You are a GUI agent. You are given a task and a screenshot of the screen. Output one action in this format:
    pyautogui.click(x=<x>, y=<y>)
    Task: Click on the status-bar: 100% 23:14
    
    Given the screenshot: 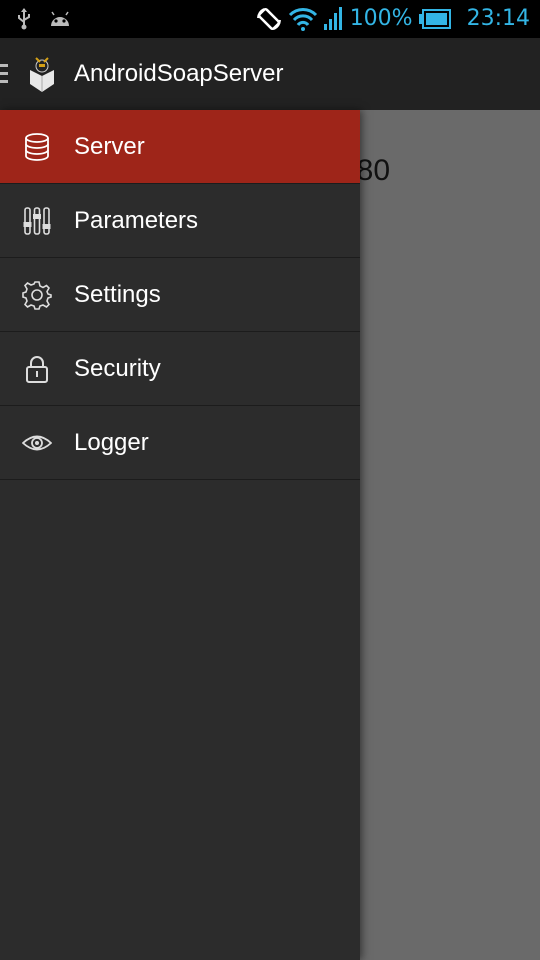 What is the action you would take?
    pyautogui.click(x=270, y=19)
    